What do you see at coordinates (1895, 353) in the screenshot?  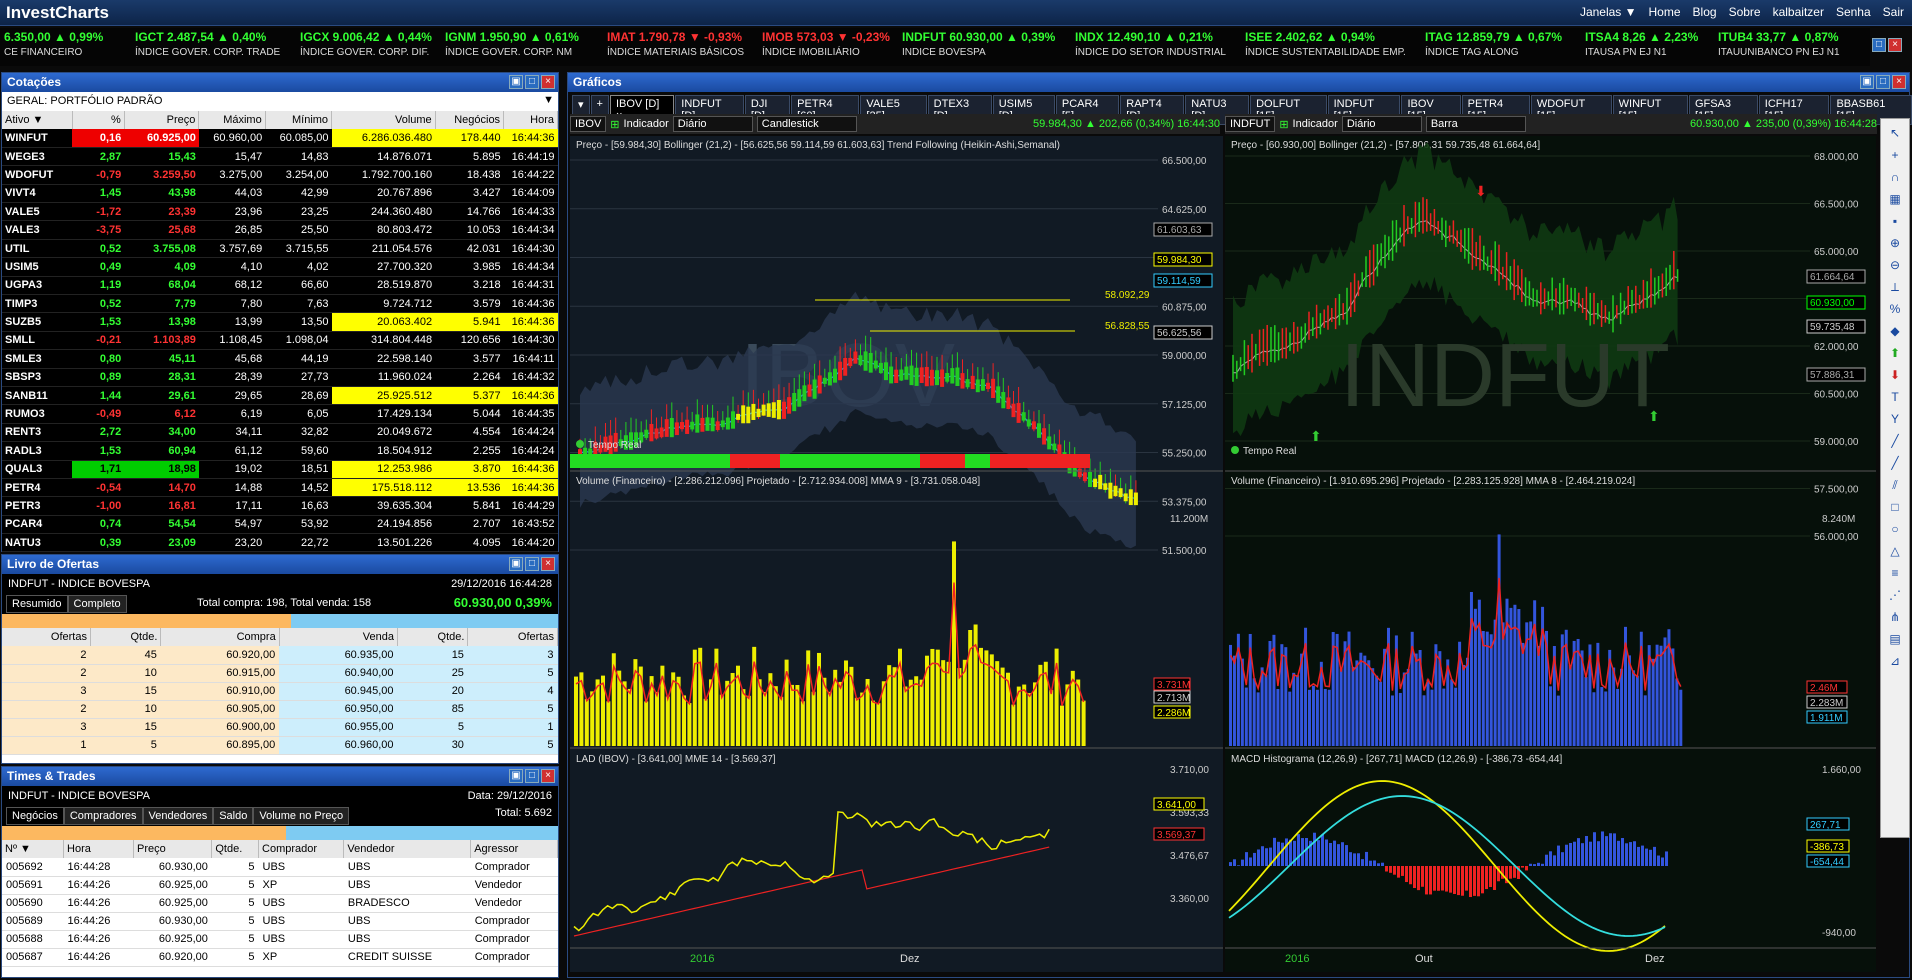 I see `arrow-up-icon: ⬆` at bounding box center [1895, 353].